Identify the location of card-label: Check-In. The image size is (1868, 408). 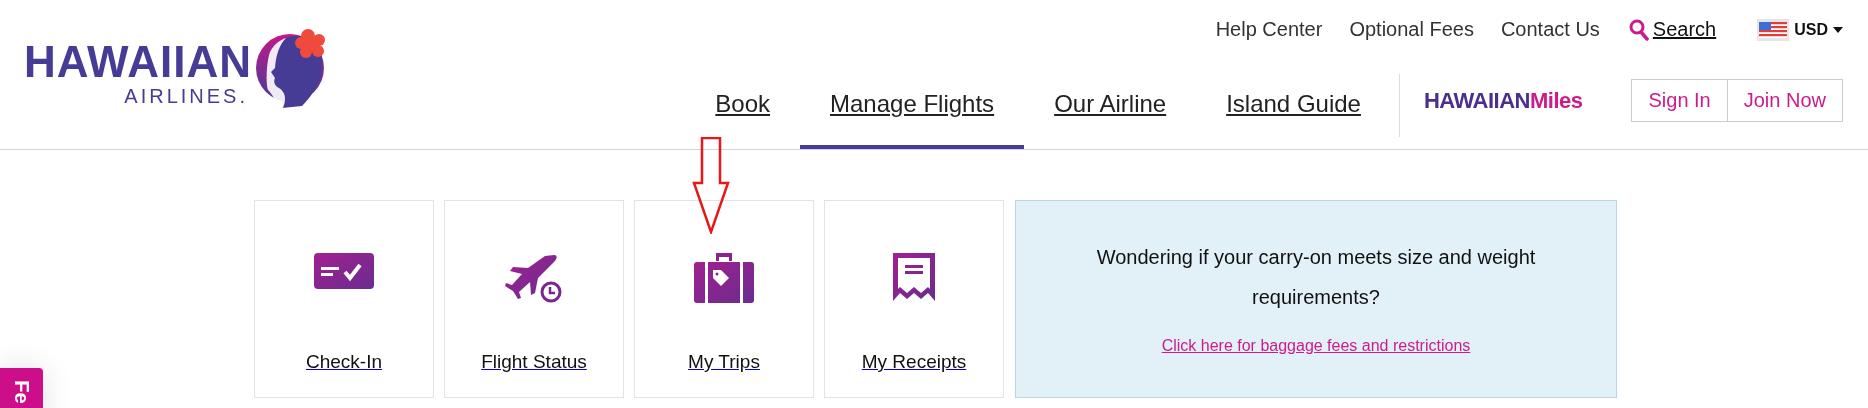
(344, 362).